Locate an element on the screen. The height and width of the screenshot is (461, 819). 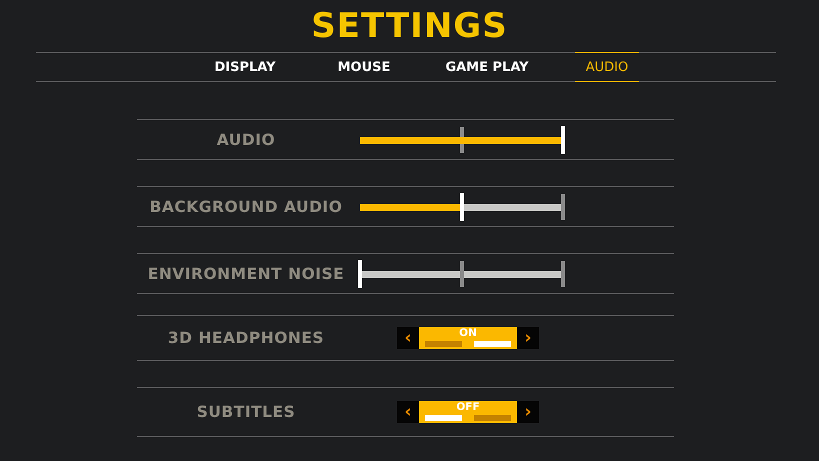
tab: GAME PLAY is located at coordinates (487, 67).